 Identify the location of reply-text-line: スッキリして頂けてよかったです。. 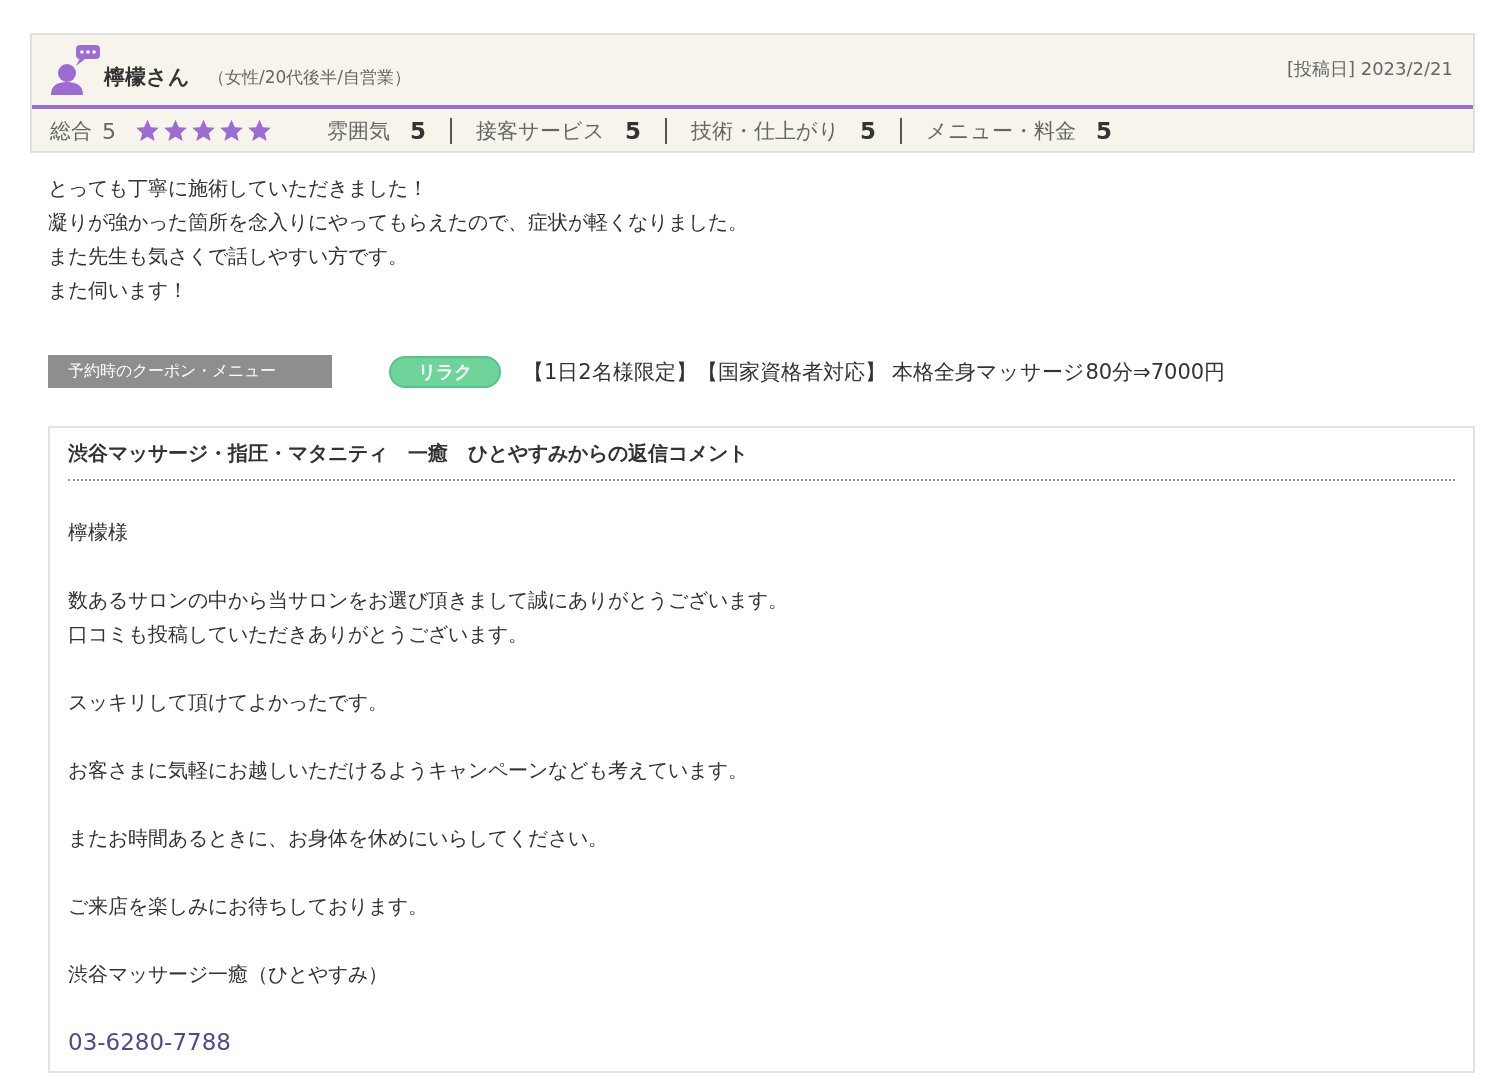
(228, 702).